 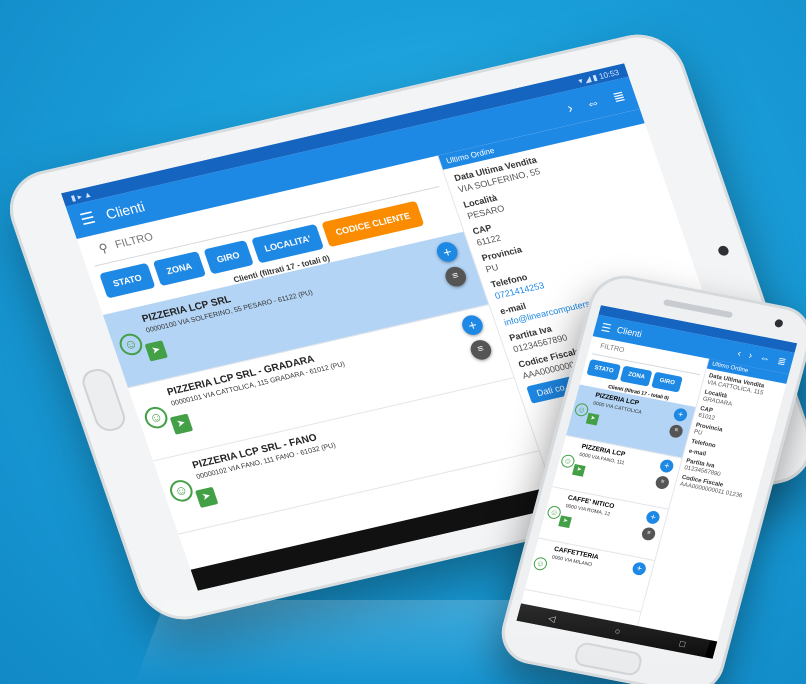 I want to click on phone-speaker, so click(x=698, y=309).